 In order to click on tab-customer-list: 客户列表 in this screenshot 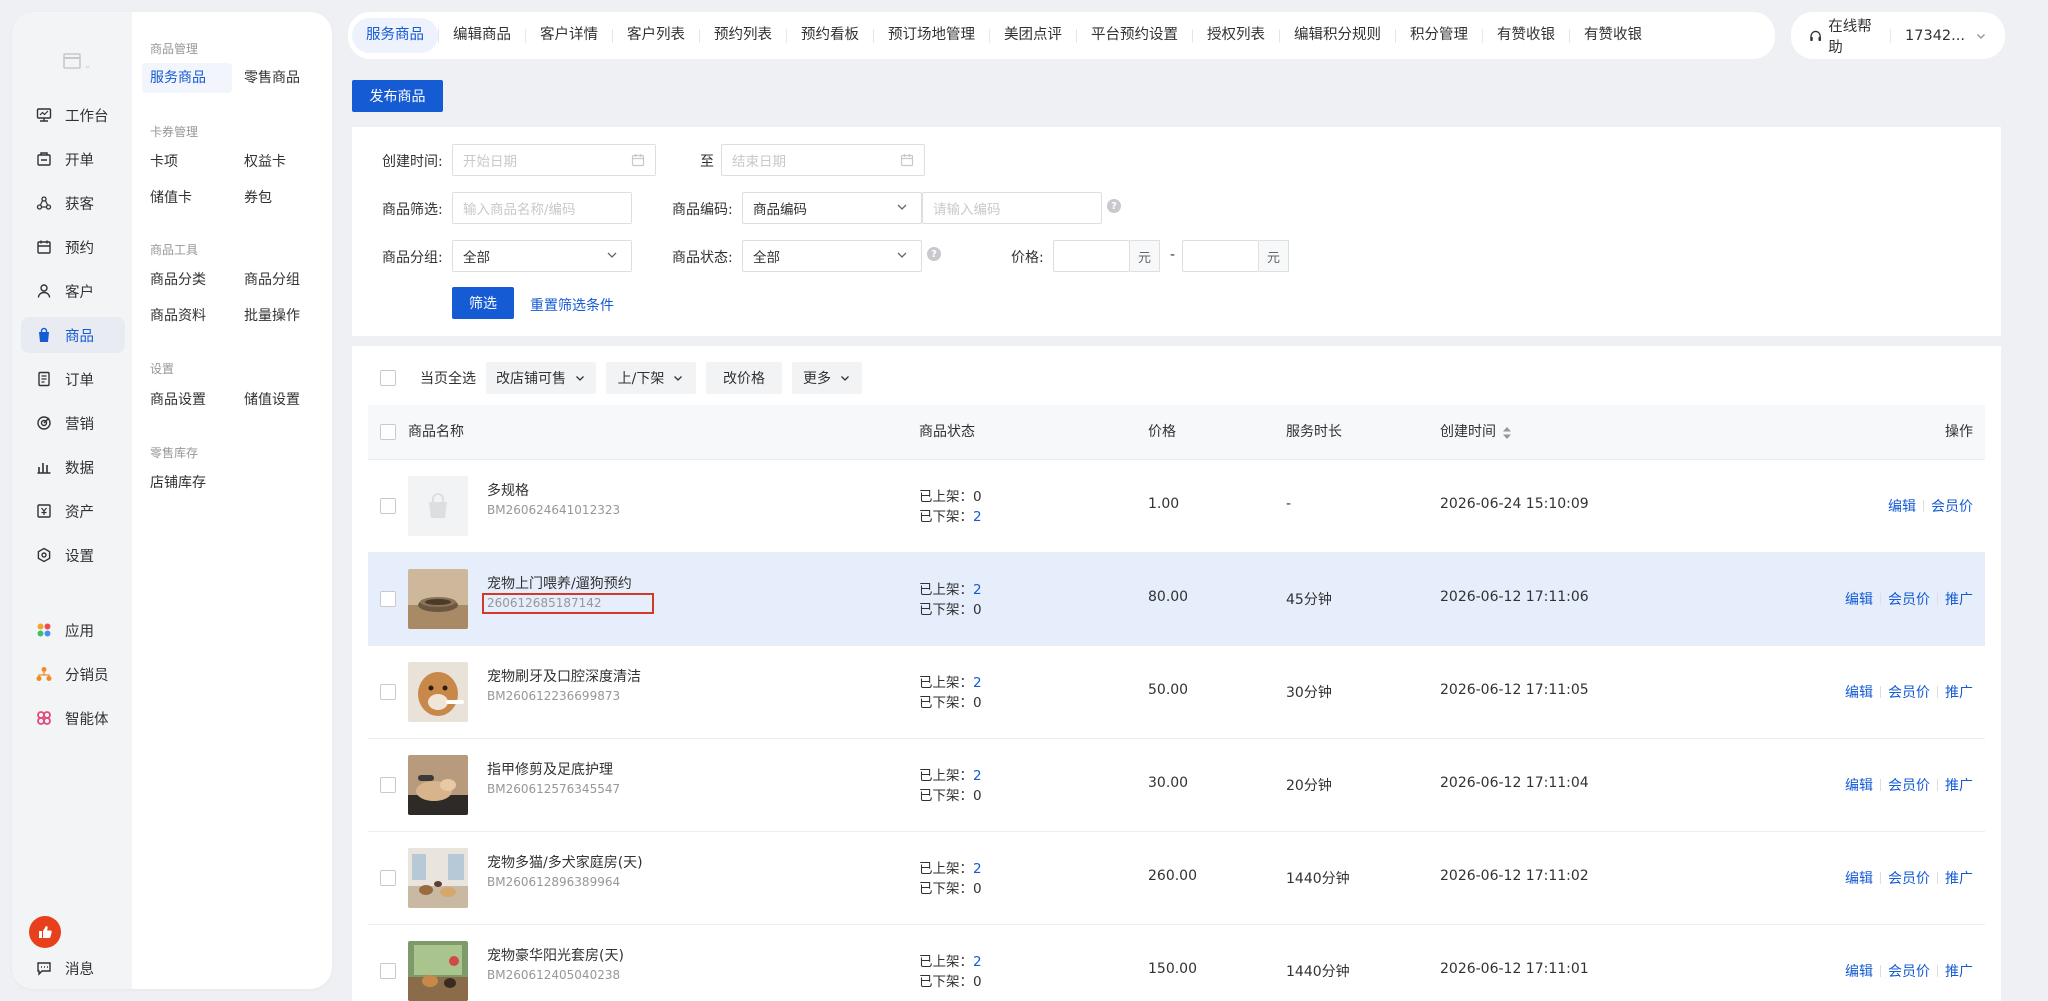, I will do `click(656, 35)`.